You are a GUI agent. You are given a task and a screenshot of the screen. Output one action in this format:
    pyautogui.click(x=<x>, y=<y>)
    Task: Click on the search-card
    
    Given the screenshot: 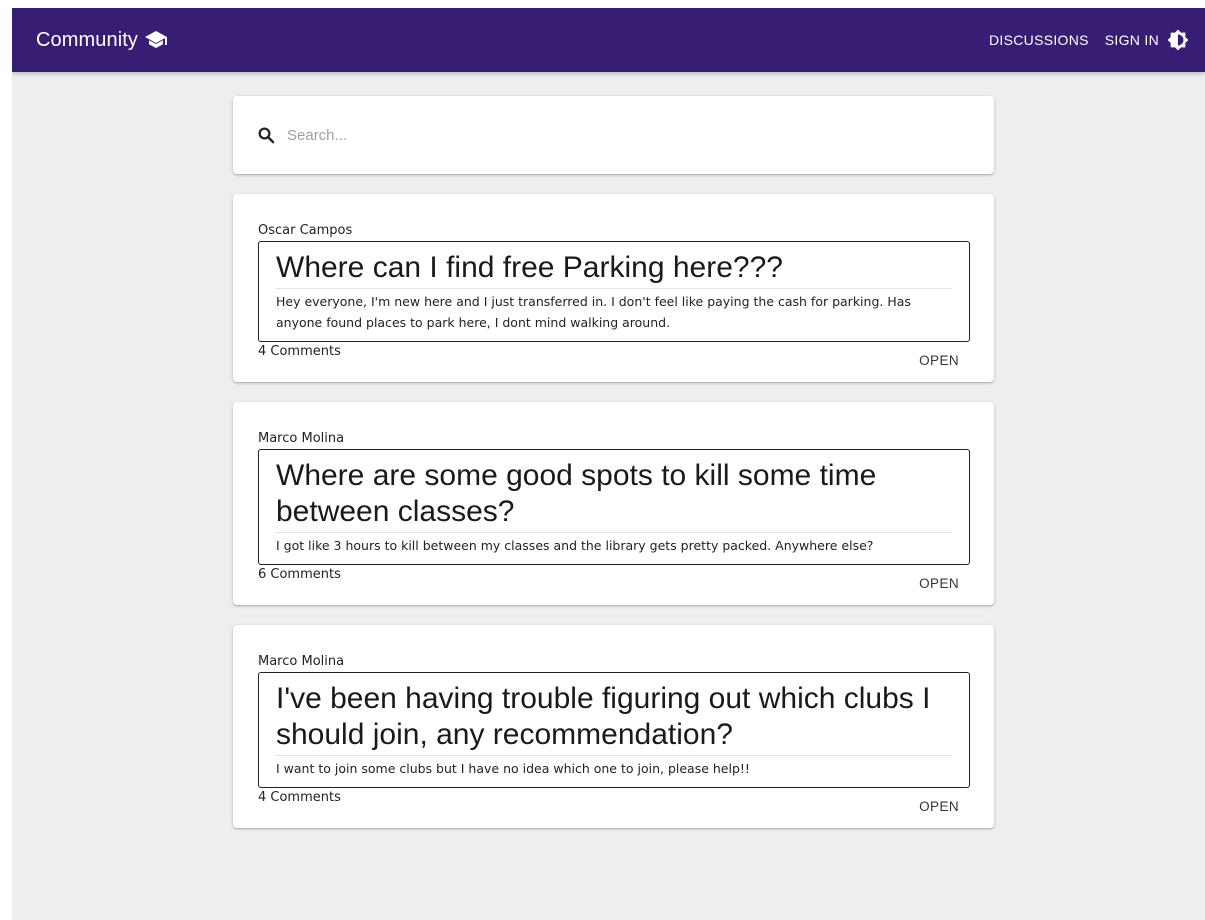 What is the action you would take?
    pyautogui.click(x=613, y=135)
    